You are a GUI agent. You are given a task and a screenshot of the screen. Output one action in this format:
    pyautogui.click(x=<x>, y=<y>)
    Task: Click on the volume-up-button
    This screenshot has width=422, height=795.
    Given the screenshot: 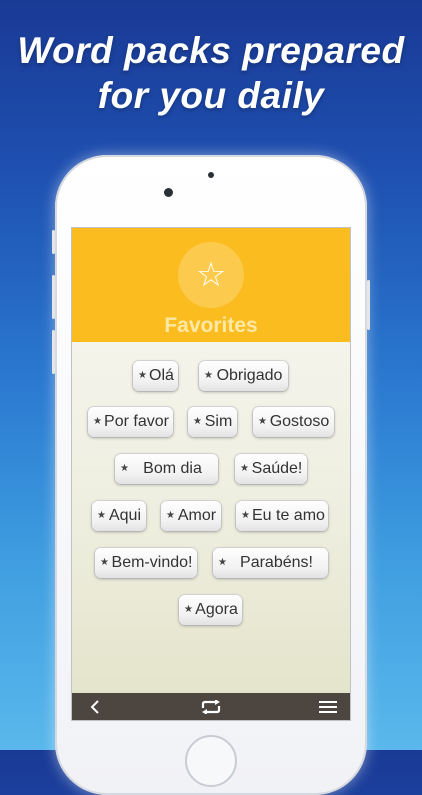 What is the action you would take?
    pyautogui.click(x=53, y=297)
    